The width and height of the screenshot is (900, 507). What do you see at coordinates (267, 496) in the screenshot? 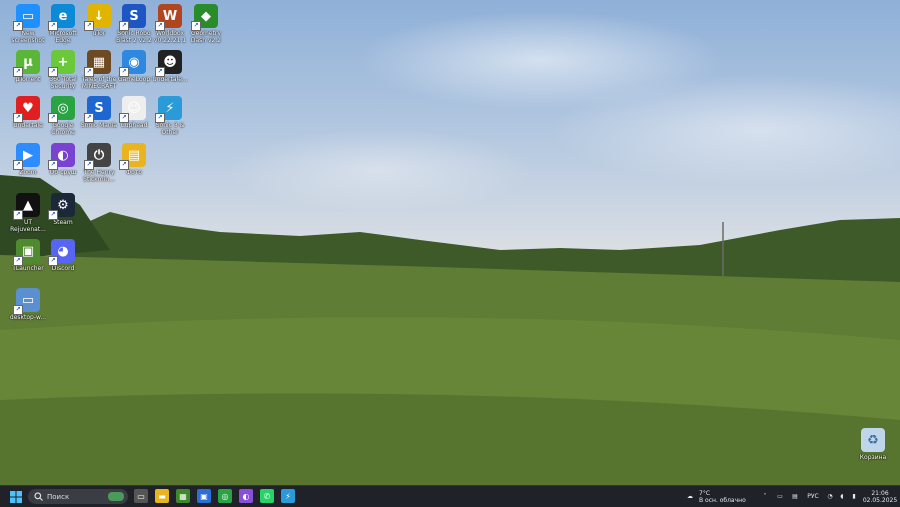
I see `taskbar-whatsapp-icon: ✆` at bounding box center [267, 496].